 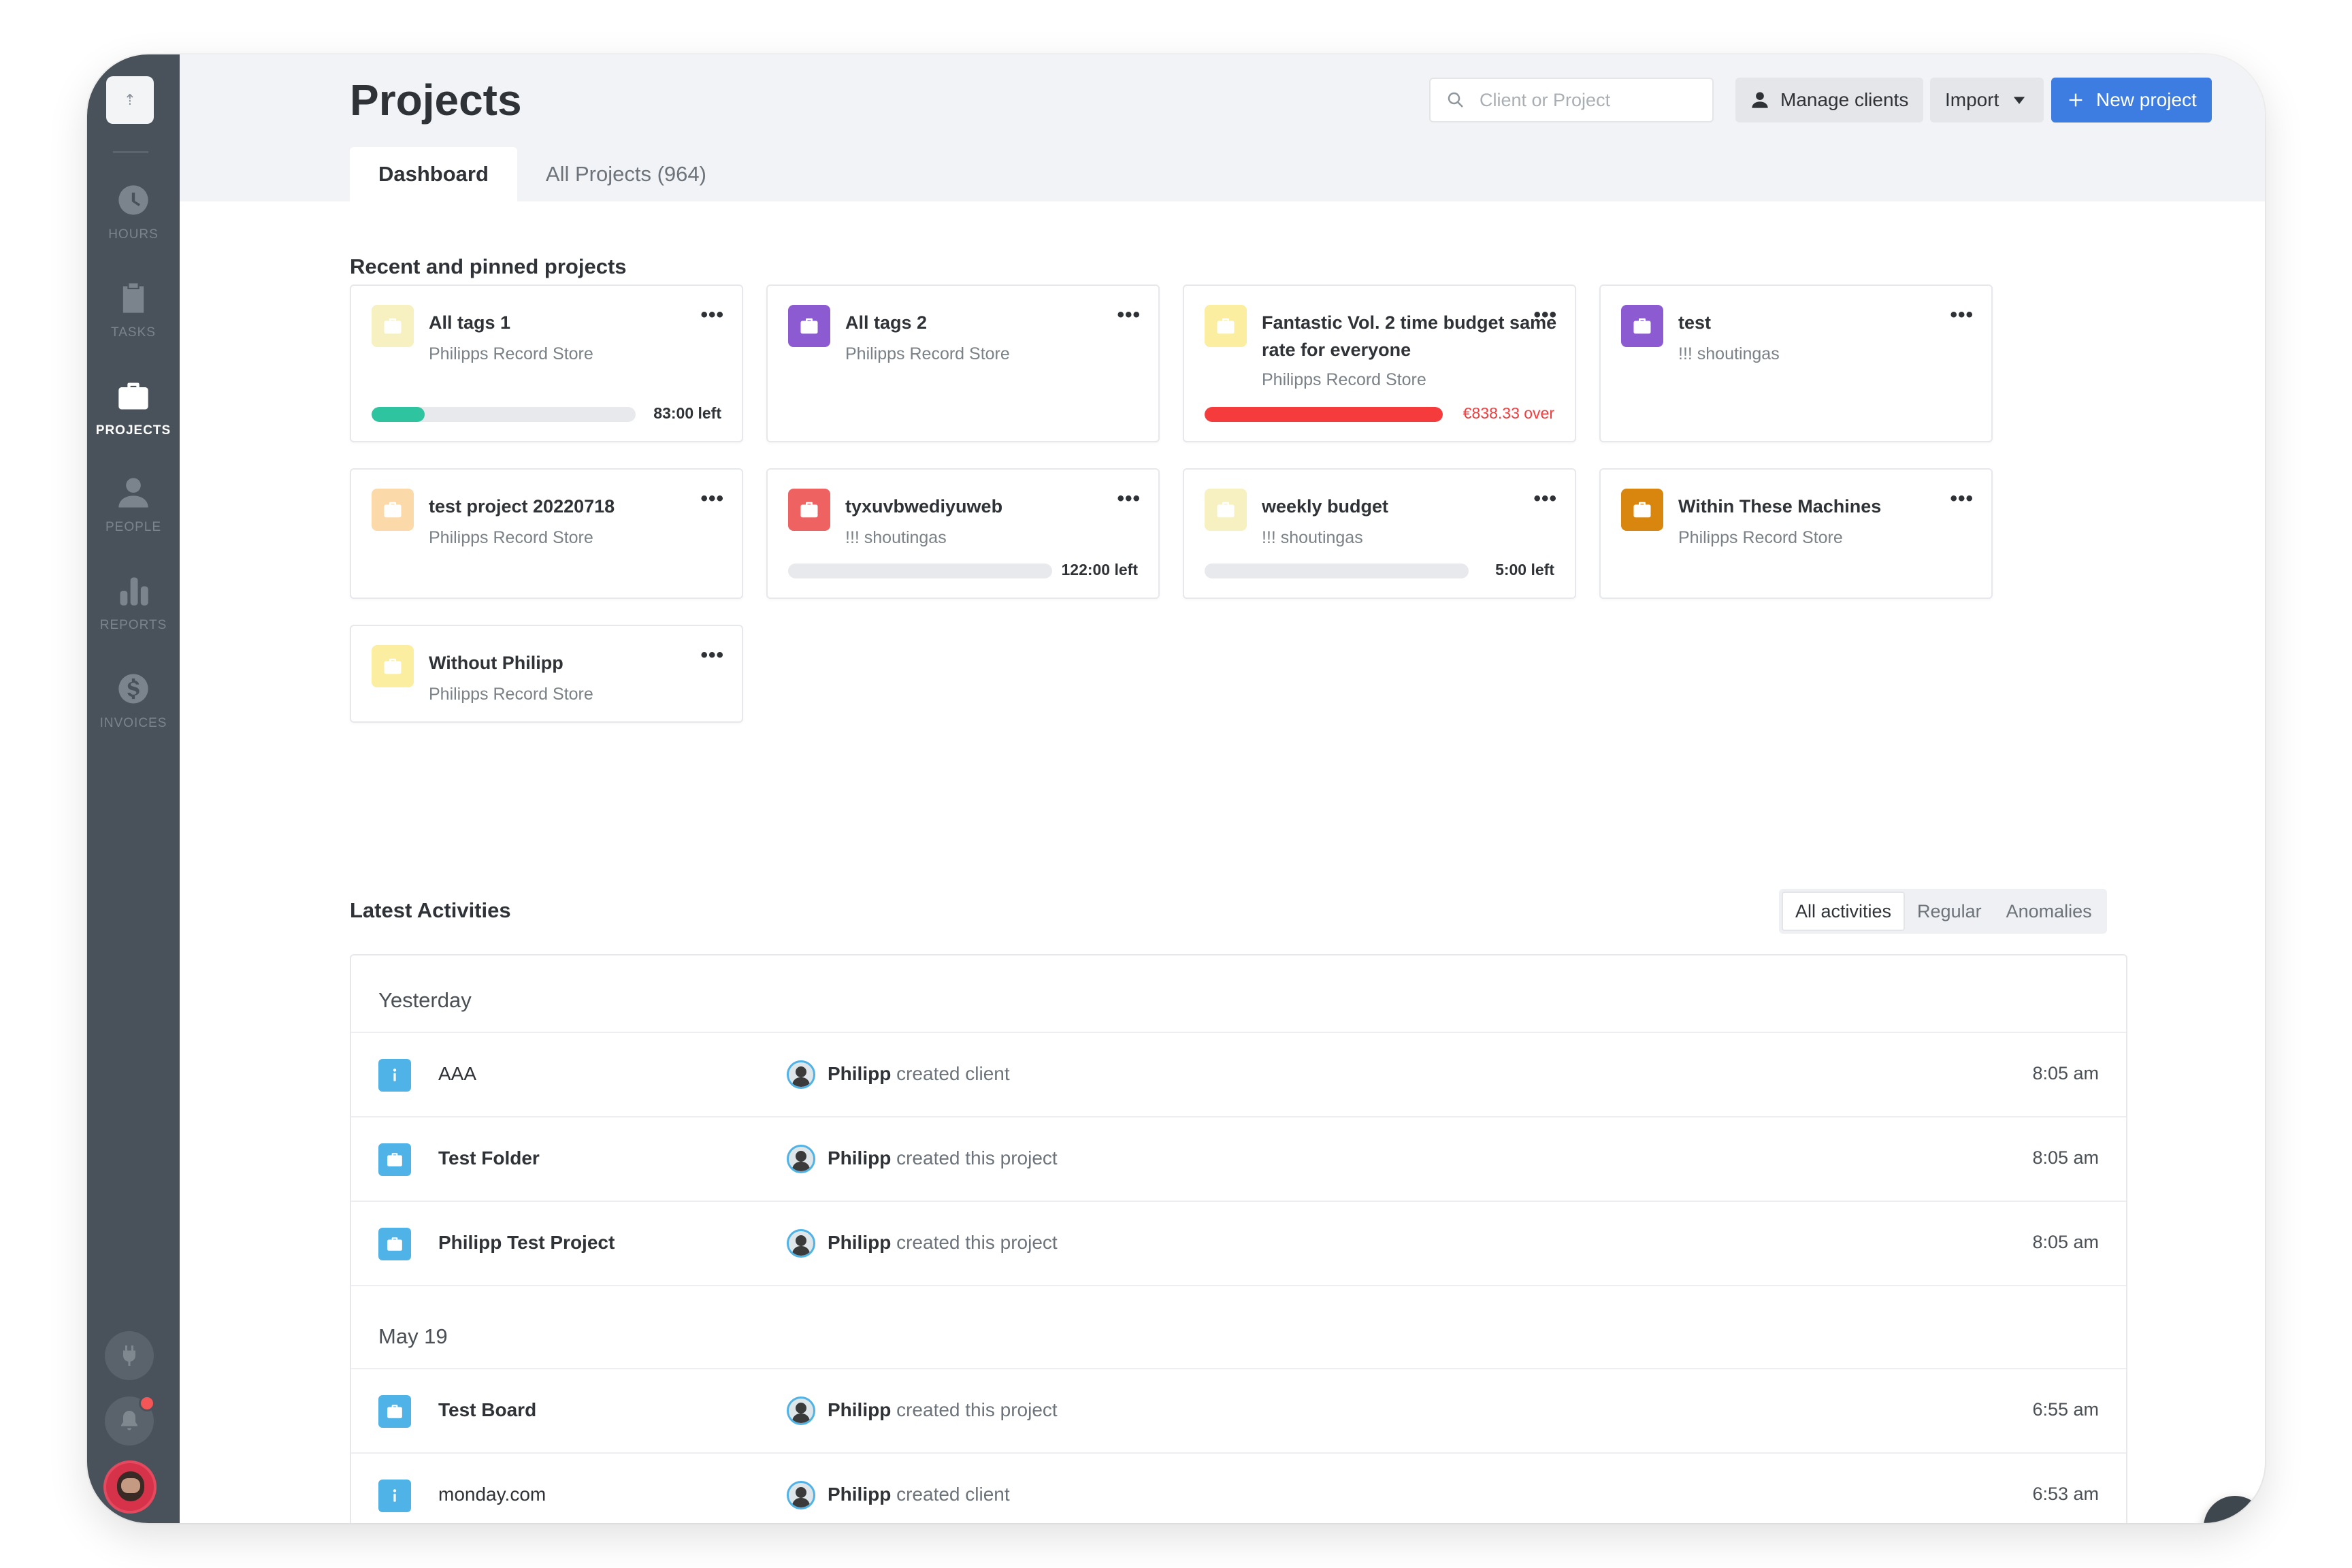 I want to click on person-icon, so click(x=133, y=493).